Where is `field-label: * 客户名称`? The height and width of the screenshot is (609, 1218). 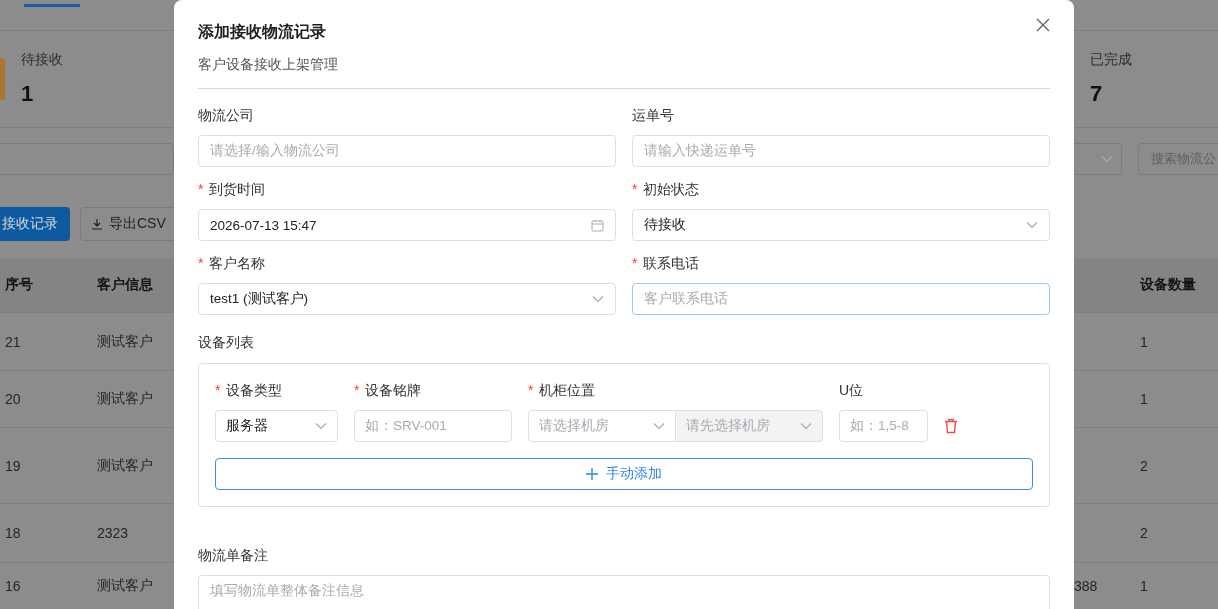 field-label: * 客户名称 is located at coordinates (232, 264).